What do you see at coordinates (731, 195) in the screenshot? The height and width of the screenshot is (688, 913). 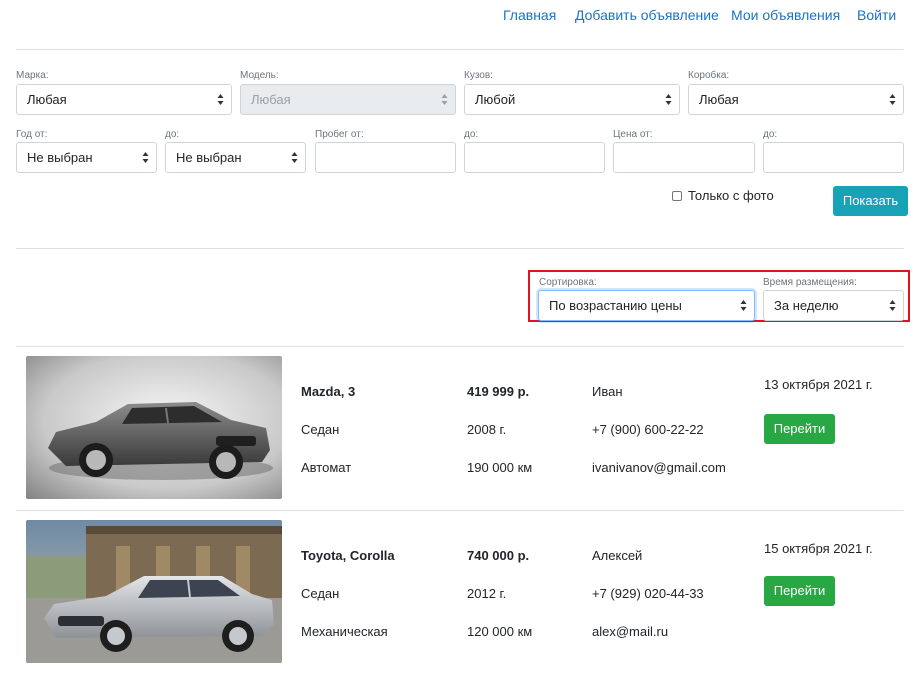 I see `photo-only-label: Только с фото` at bounding box center [731, 195].